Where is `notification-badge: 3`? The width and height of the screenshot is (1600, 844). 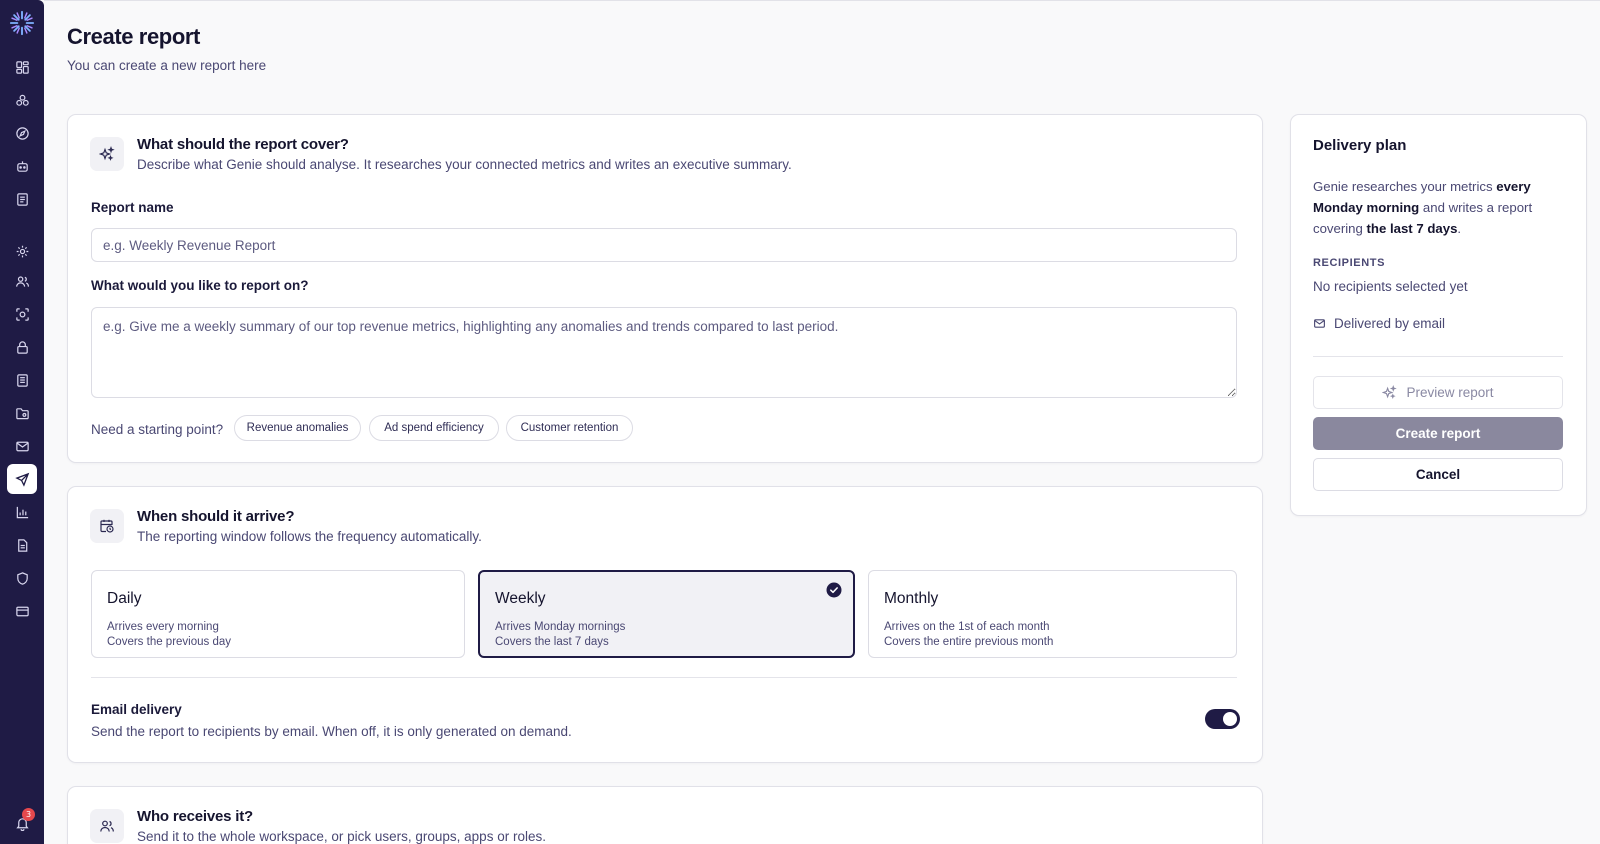 notification-badge: 3 is located at coordinates (28, 814).